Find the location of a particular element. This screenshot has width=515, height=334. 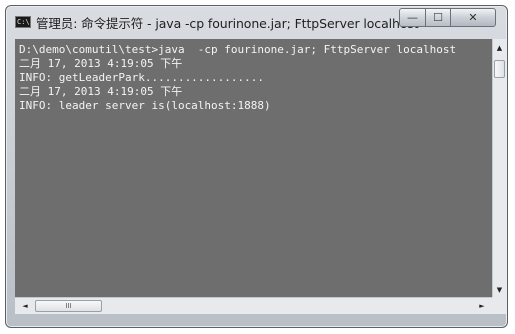

minimize-button: — is located at coordinates (412, 17).